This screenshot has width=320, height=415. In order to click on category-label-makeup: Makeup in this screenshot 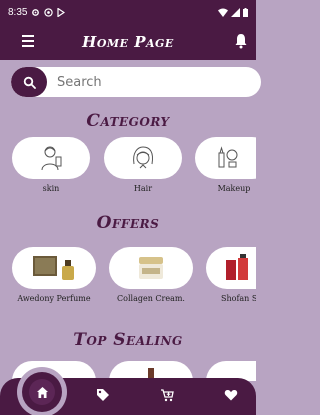, I will do `click(234, 188)`.